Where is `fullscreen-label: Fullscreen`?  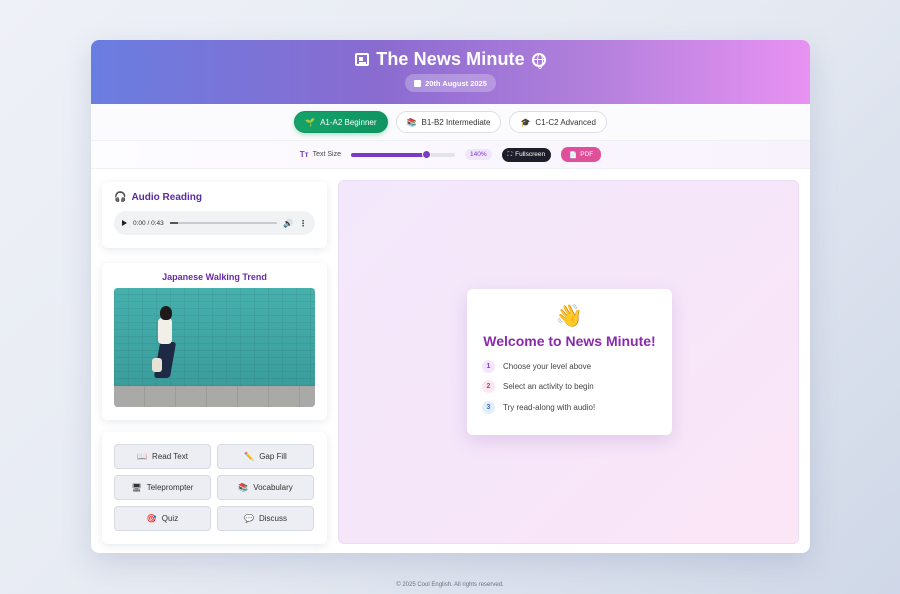
fullscreen-label: Fullscreen is located at coordinates (530, 154).